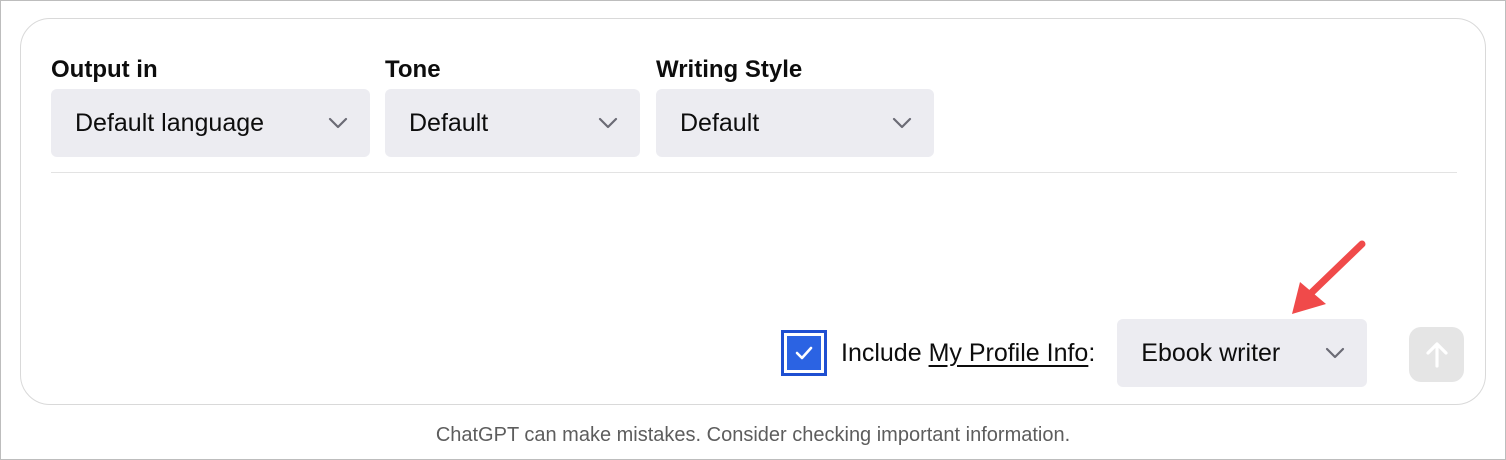  I want to click on include-profile-label: Include My Profile Info:, so click(968, 353).